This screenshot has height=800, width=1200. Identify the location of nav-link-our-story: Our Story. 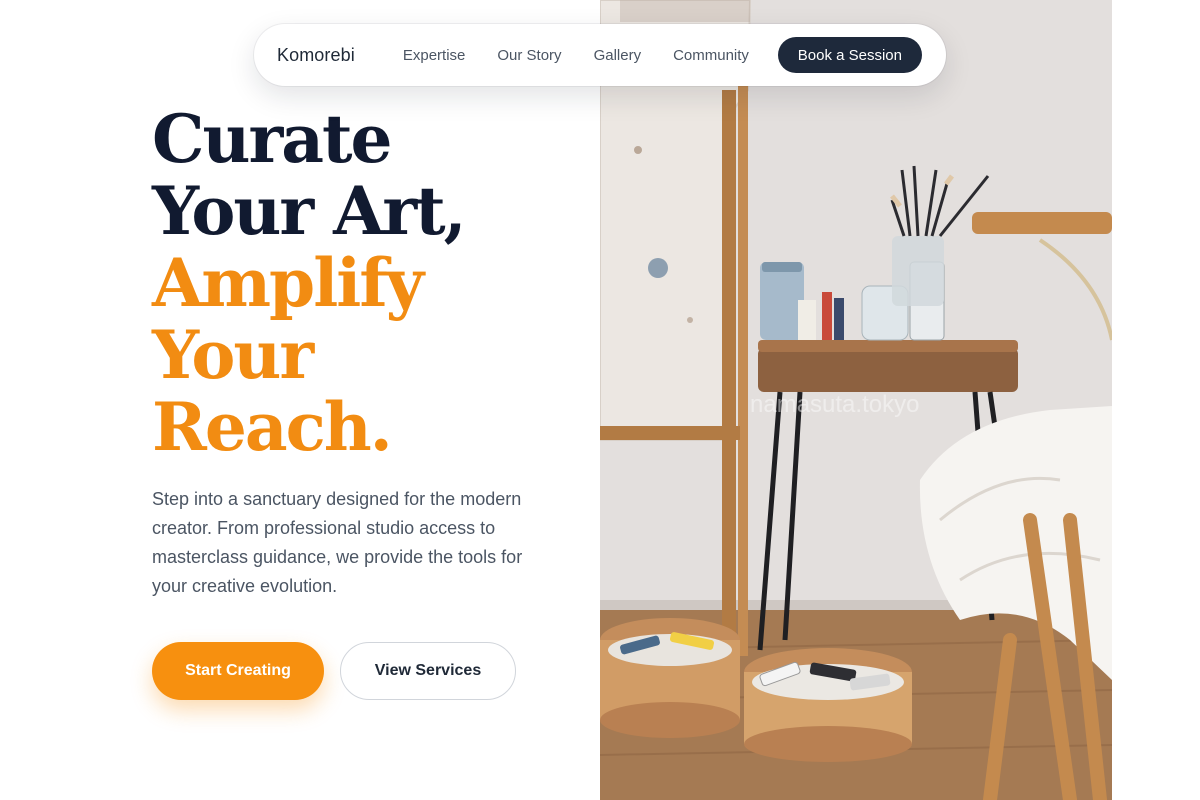
(529, 55).